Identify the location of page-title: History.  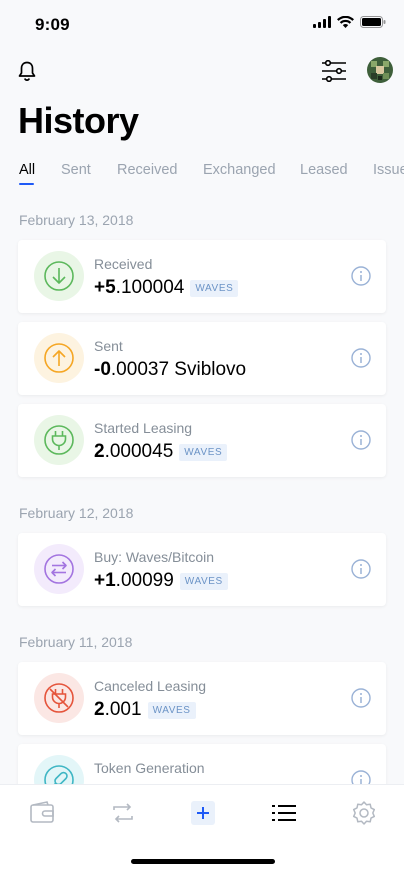
(78, 120).